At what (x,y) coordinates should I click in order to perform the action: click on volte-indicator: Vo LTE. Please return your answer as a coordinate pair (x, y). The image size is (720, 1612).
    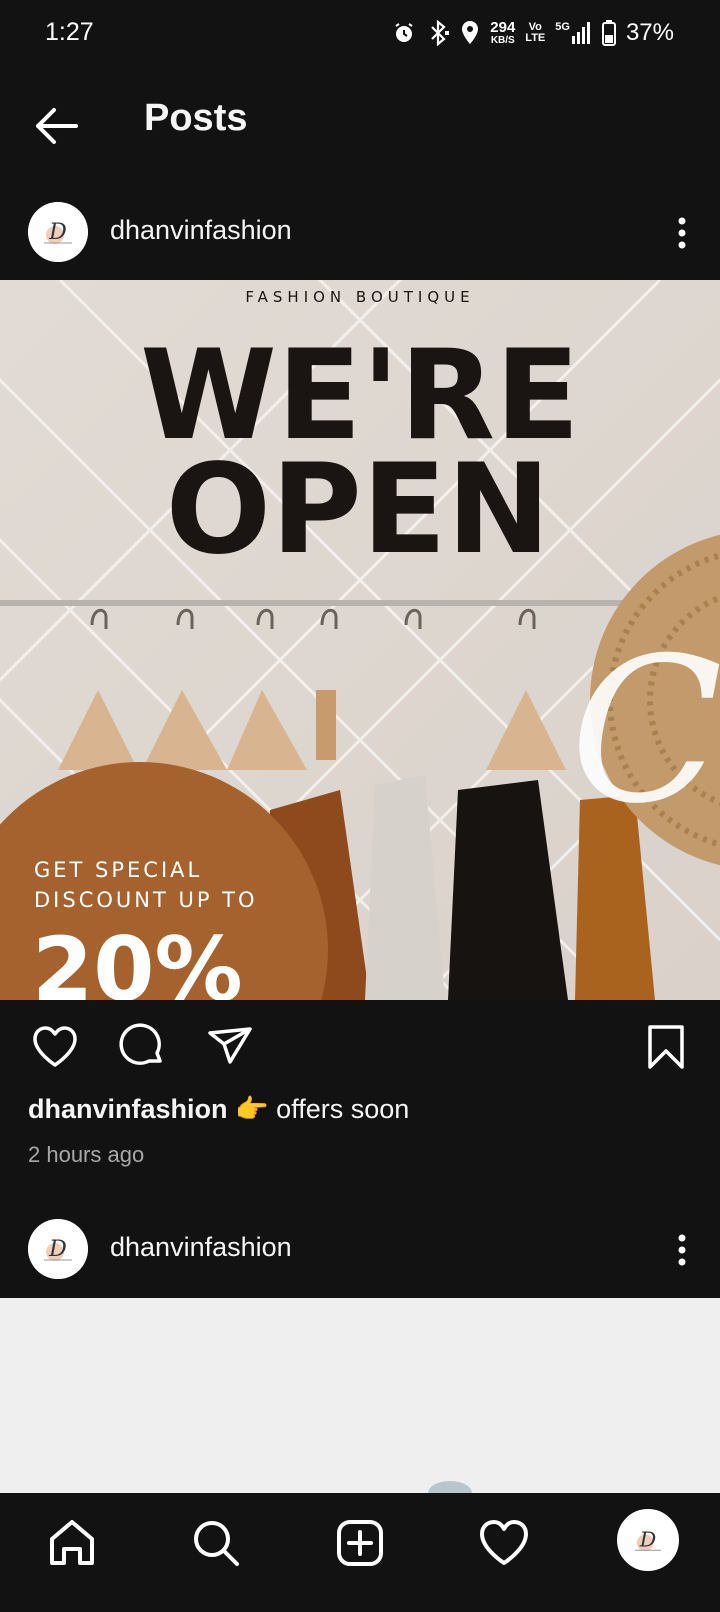
    Looking at the image, I should click on (535, 33).